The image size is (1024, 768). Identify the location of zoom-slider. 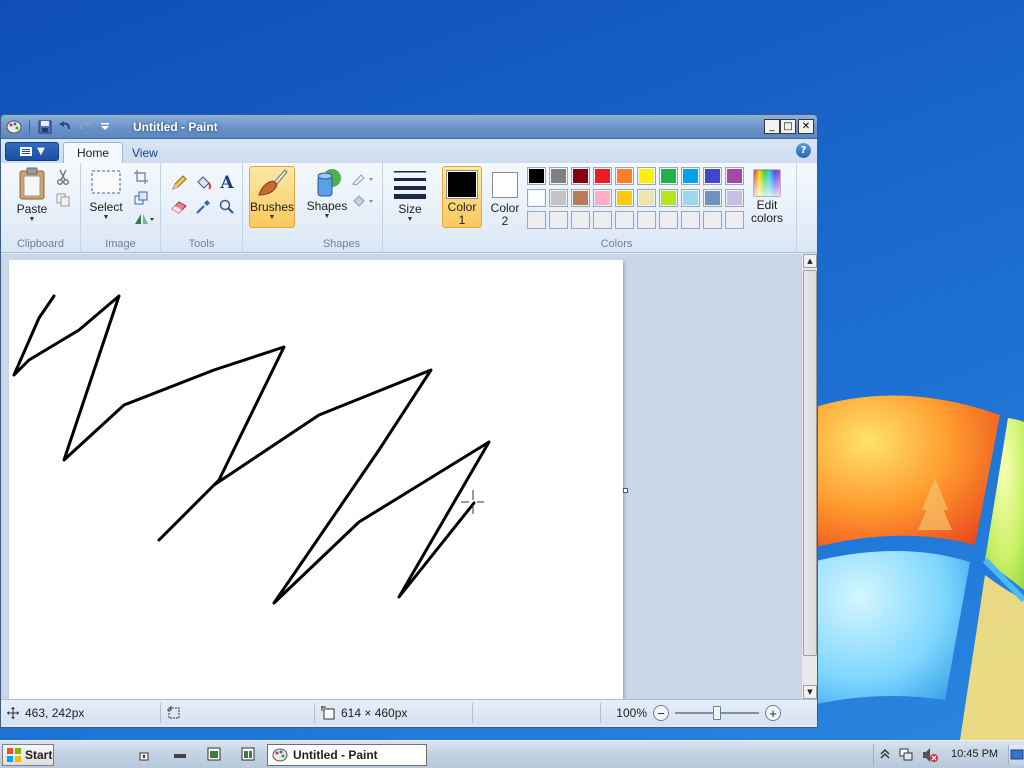
(717, 713).